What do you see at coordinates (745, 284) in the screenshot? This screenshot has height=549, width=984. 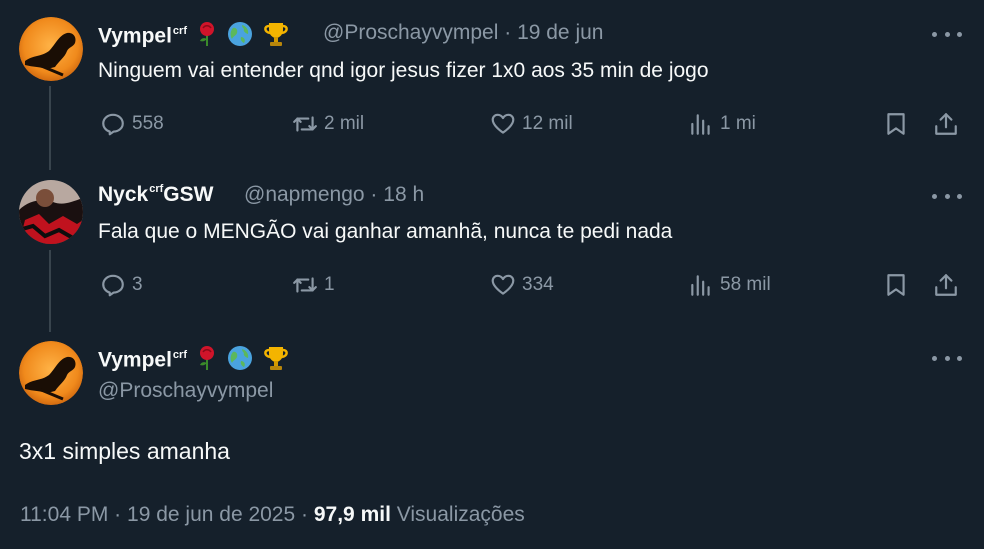 I see `views-count: 58 mil` at bounding box center [745, 284].